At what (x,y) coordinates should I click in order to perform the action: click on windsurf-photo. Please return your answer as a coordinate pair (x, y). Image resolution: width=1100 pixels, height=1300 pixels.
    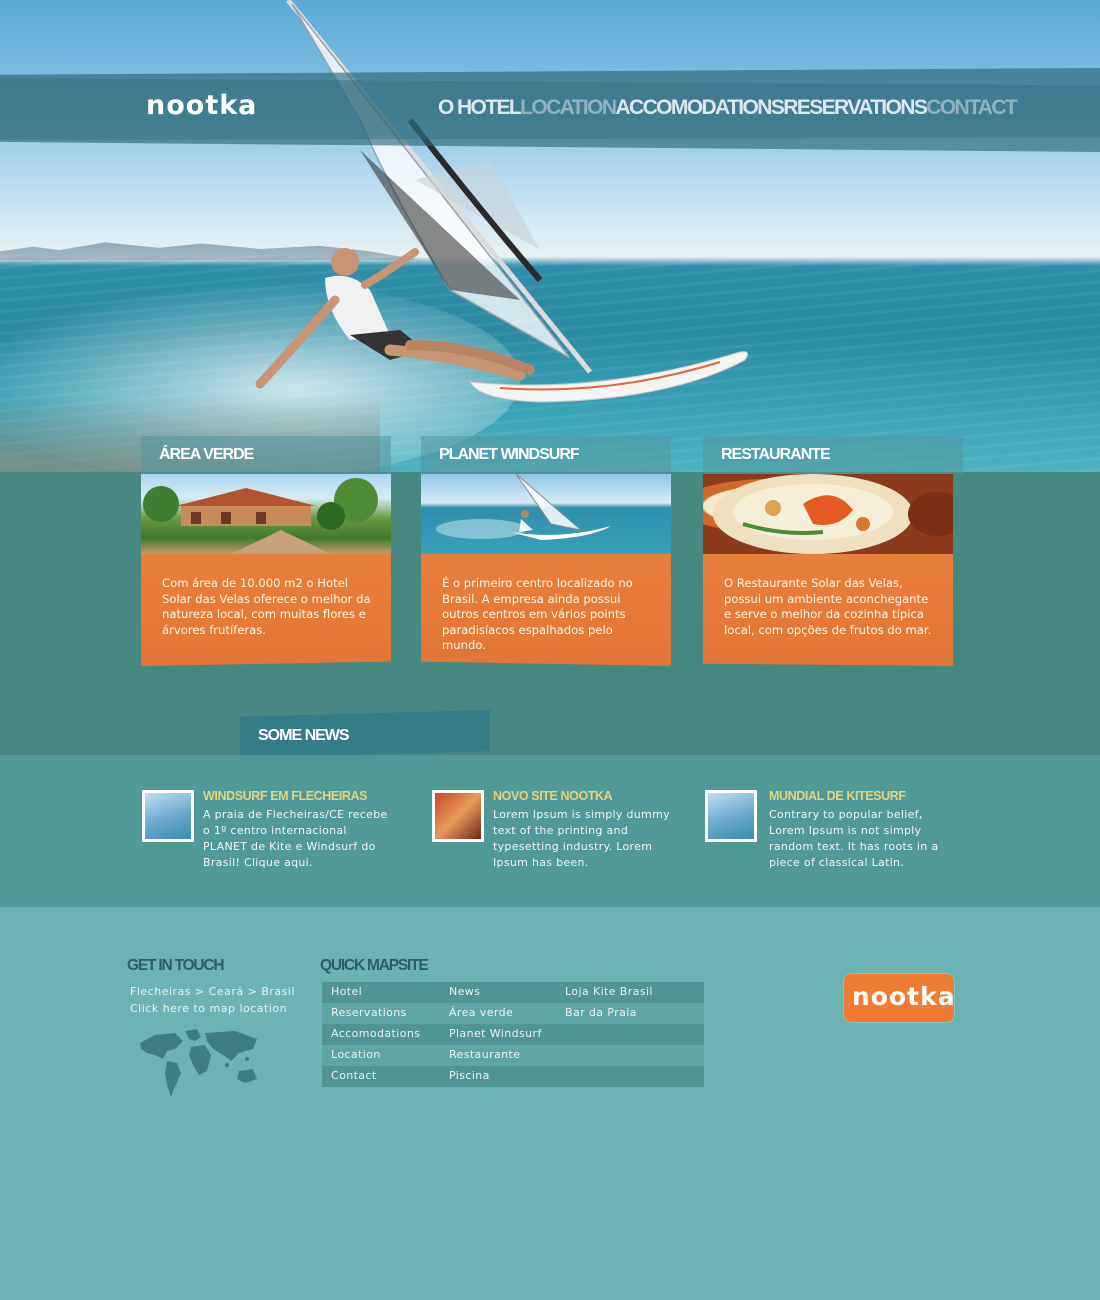
    Looking at the image, I should click on (546, 514).